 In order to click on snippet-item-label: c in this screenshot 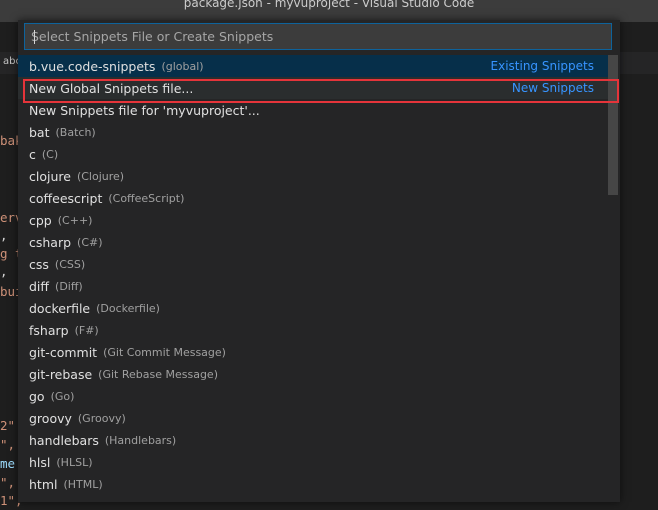, I will do `click(32, 154)`.